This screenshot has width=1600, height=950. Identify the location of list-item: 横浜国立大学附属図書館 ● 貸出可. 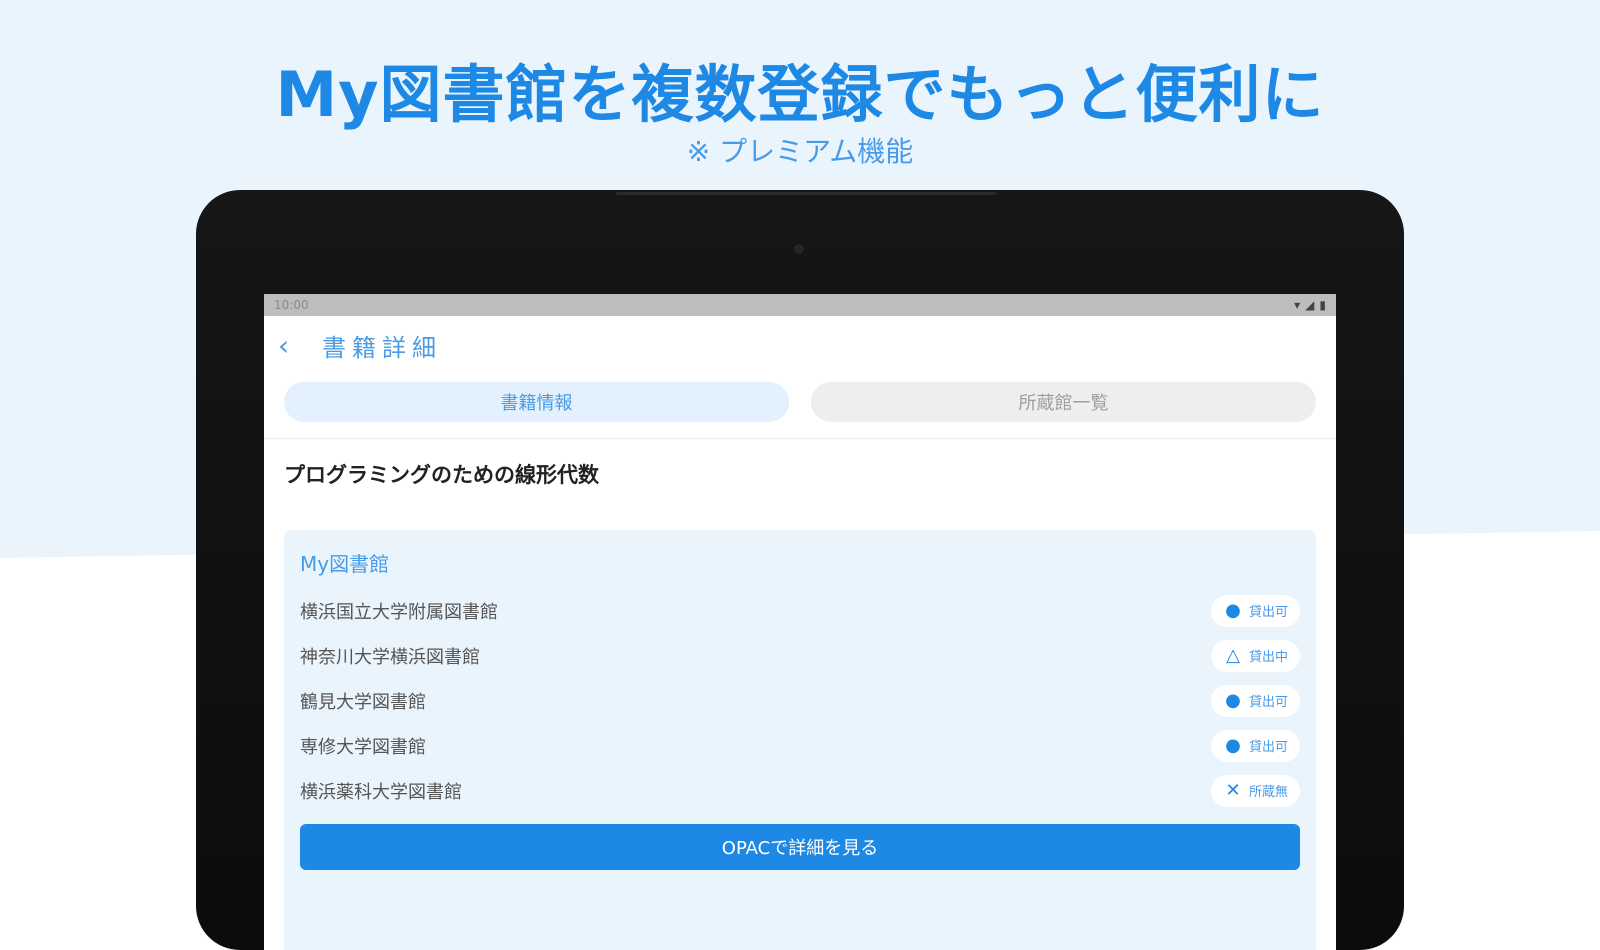
(800, 610).